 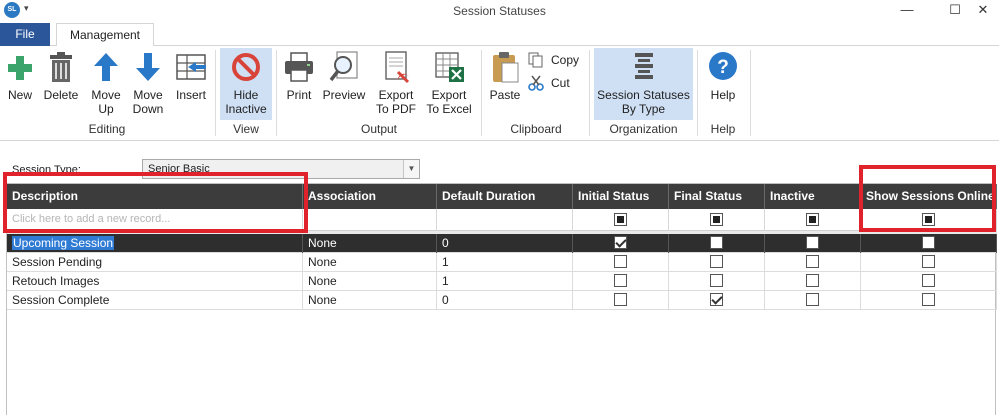 What do you see at coordinates (20, 68) in the screenshot?
I see `plus-icon` at bounding box center [20, 68].